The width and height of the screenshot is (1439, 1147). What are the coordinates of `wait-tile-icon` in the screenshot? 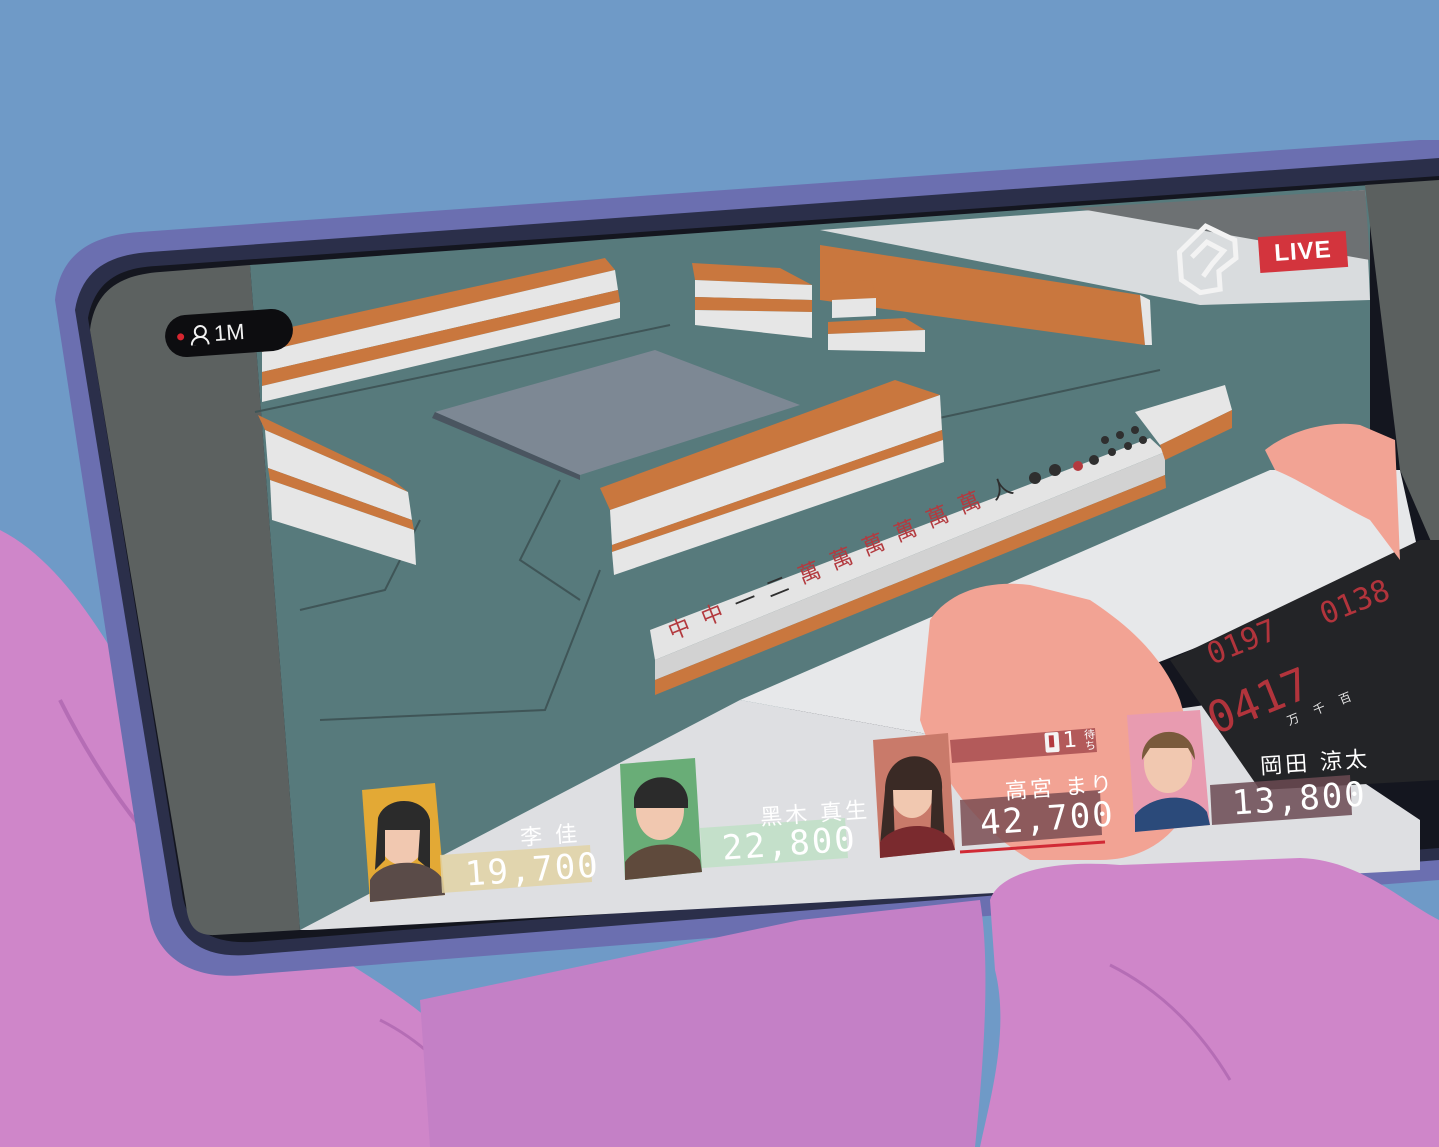 It's located at (1052, 742).